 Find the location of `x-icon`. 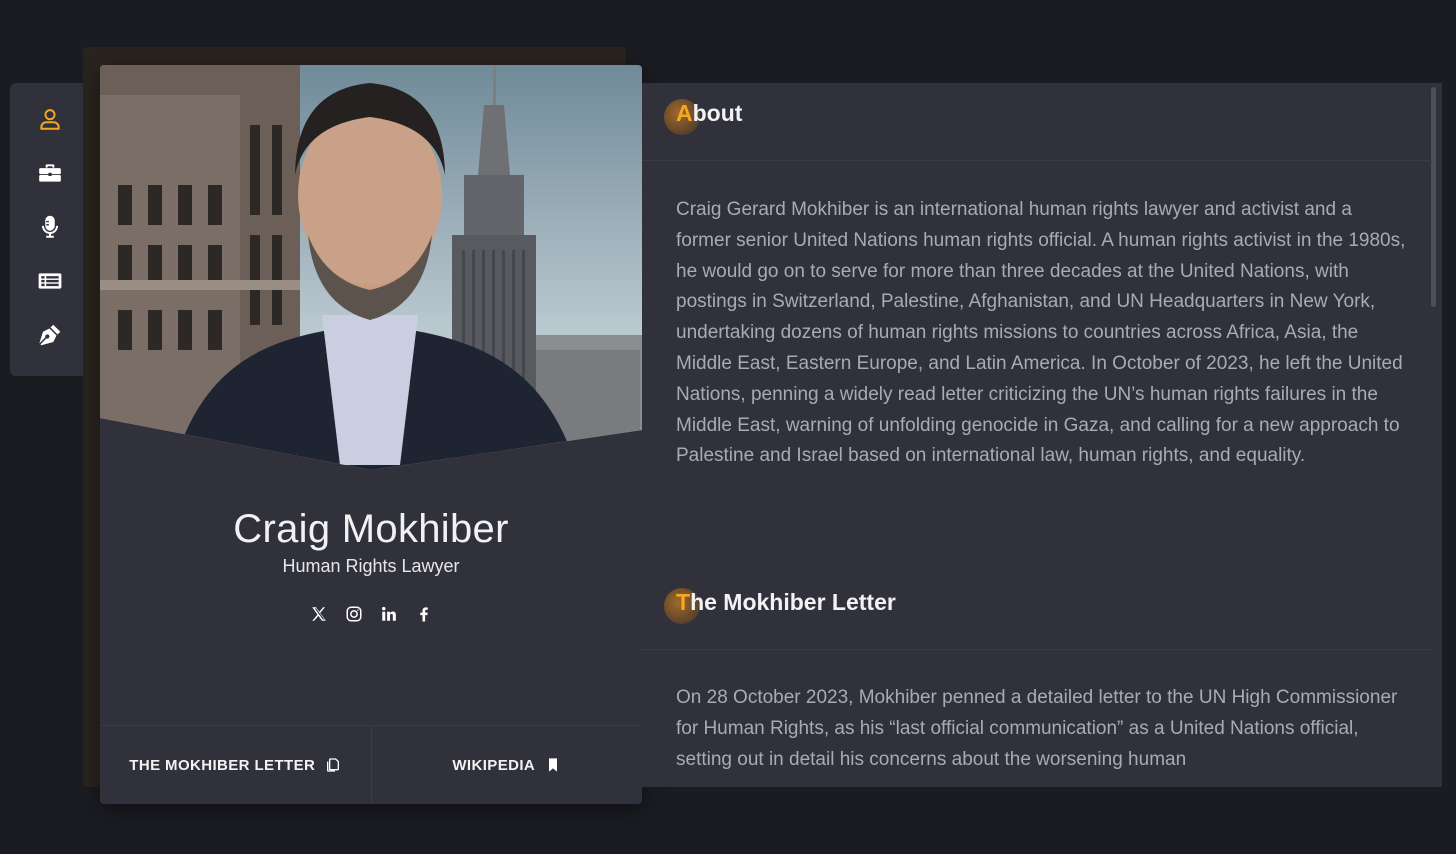

x-icon is located at coordinates (318, 614).